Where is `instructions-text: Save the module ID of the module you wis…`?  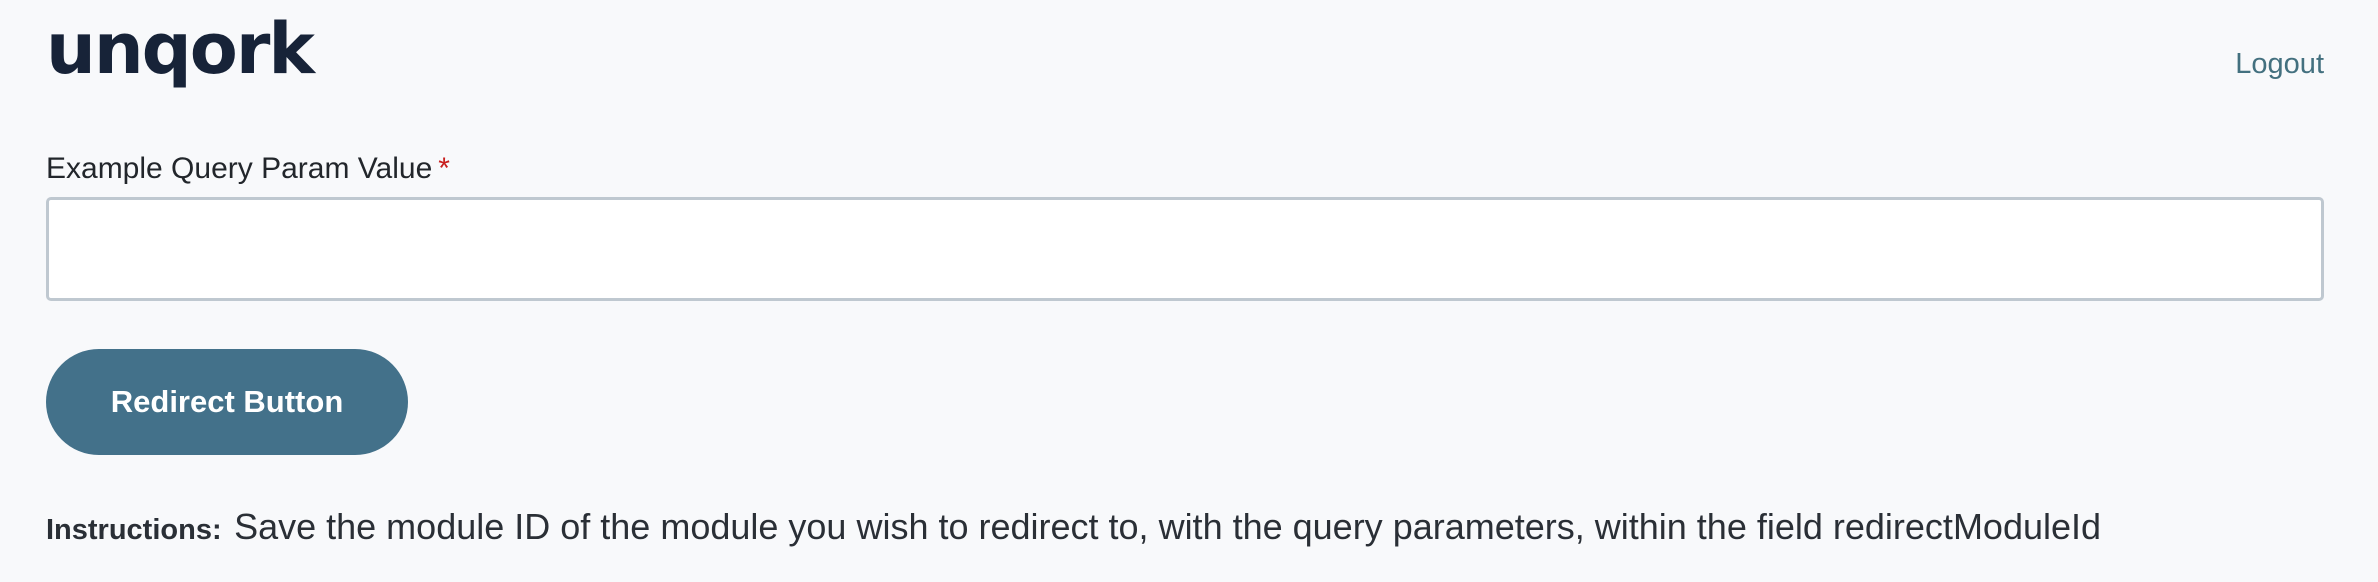
instructions-text: Save the module ID of the module you wis… is located at coordinates (1168, 526).